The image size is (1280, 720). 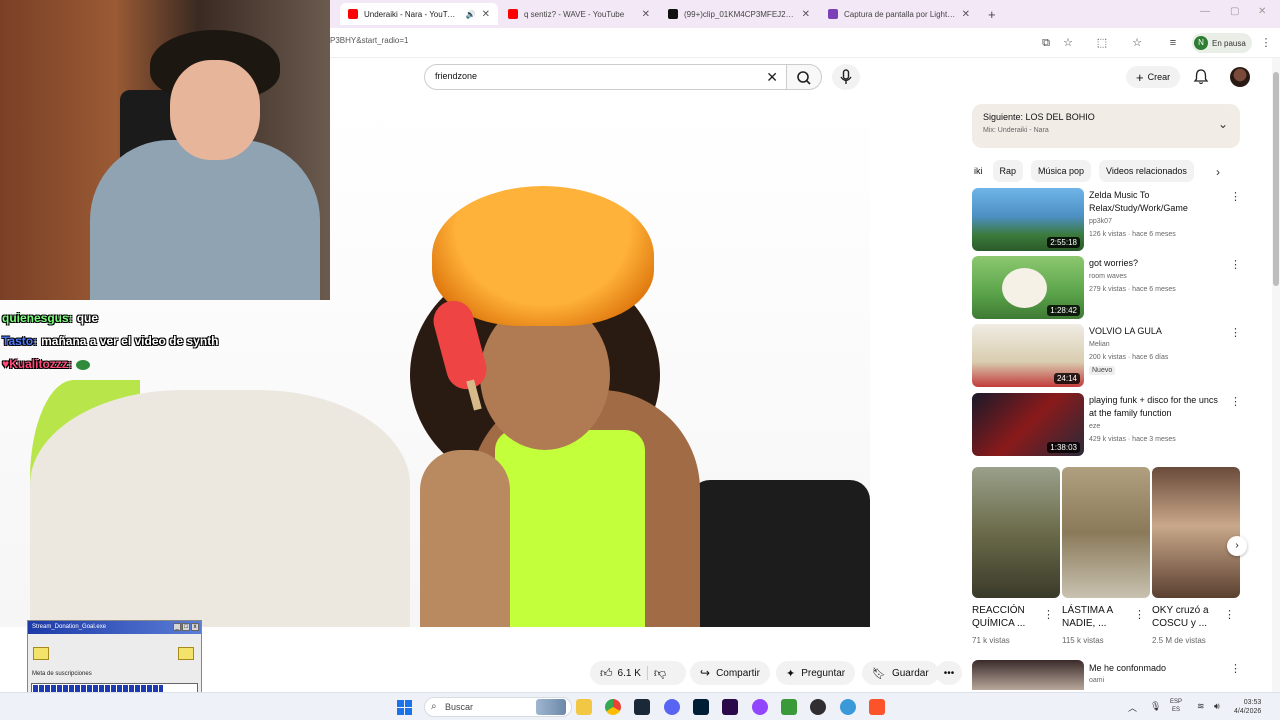 I want to click on new-tab-button: +, so click(x=990, y=14).